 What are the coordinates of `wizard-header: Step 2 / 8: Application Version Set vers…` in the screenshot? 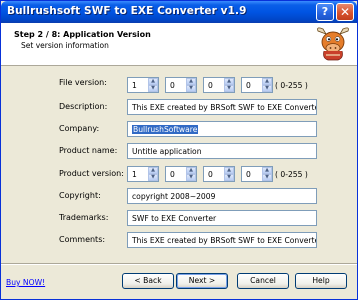 It's located at (179, 44).